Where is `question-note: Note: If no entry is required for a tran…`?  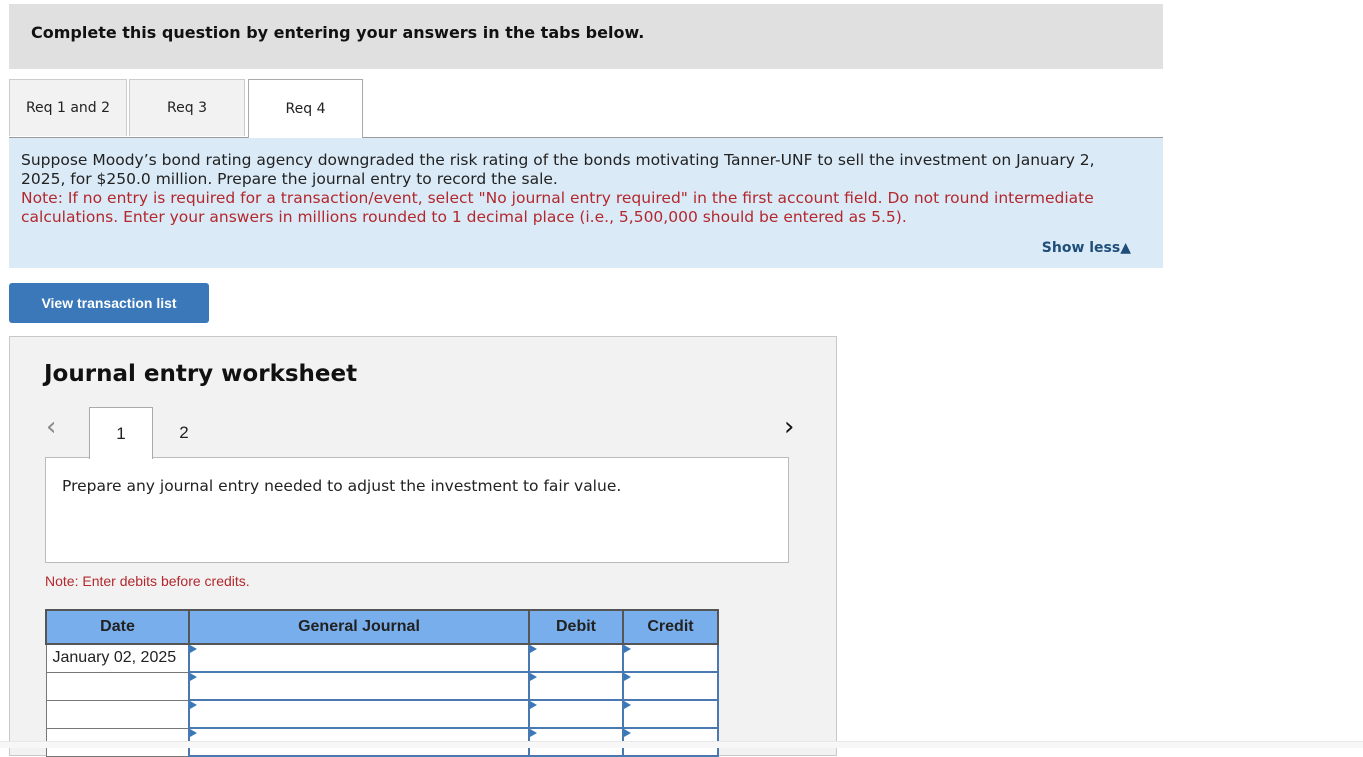 question-note: Note: If no entry is required for a tran… is located at coordinates (557, 207).